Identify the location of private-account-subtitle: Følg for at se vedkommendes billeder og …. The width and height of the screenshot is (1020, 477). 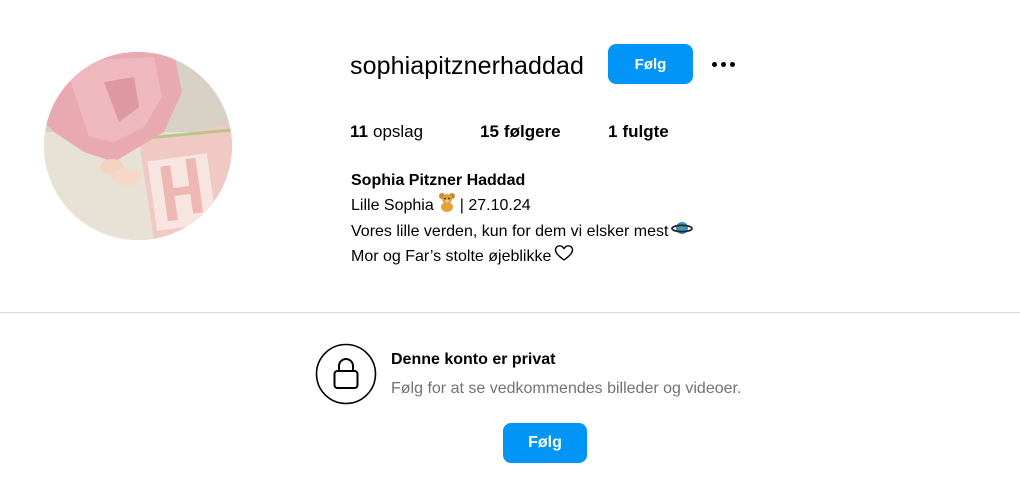
(566, 388).